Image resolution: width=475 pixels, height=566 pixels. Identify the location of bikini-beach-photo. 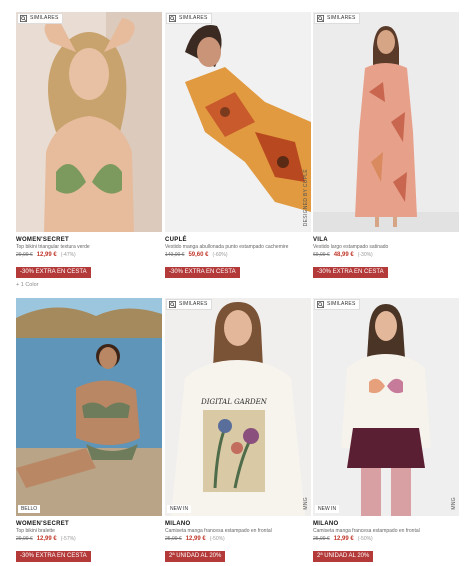
(89, 407).